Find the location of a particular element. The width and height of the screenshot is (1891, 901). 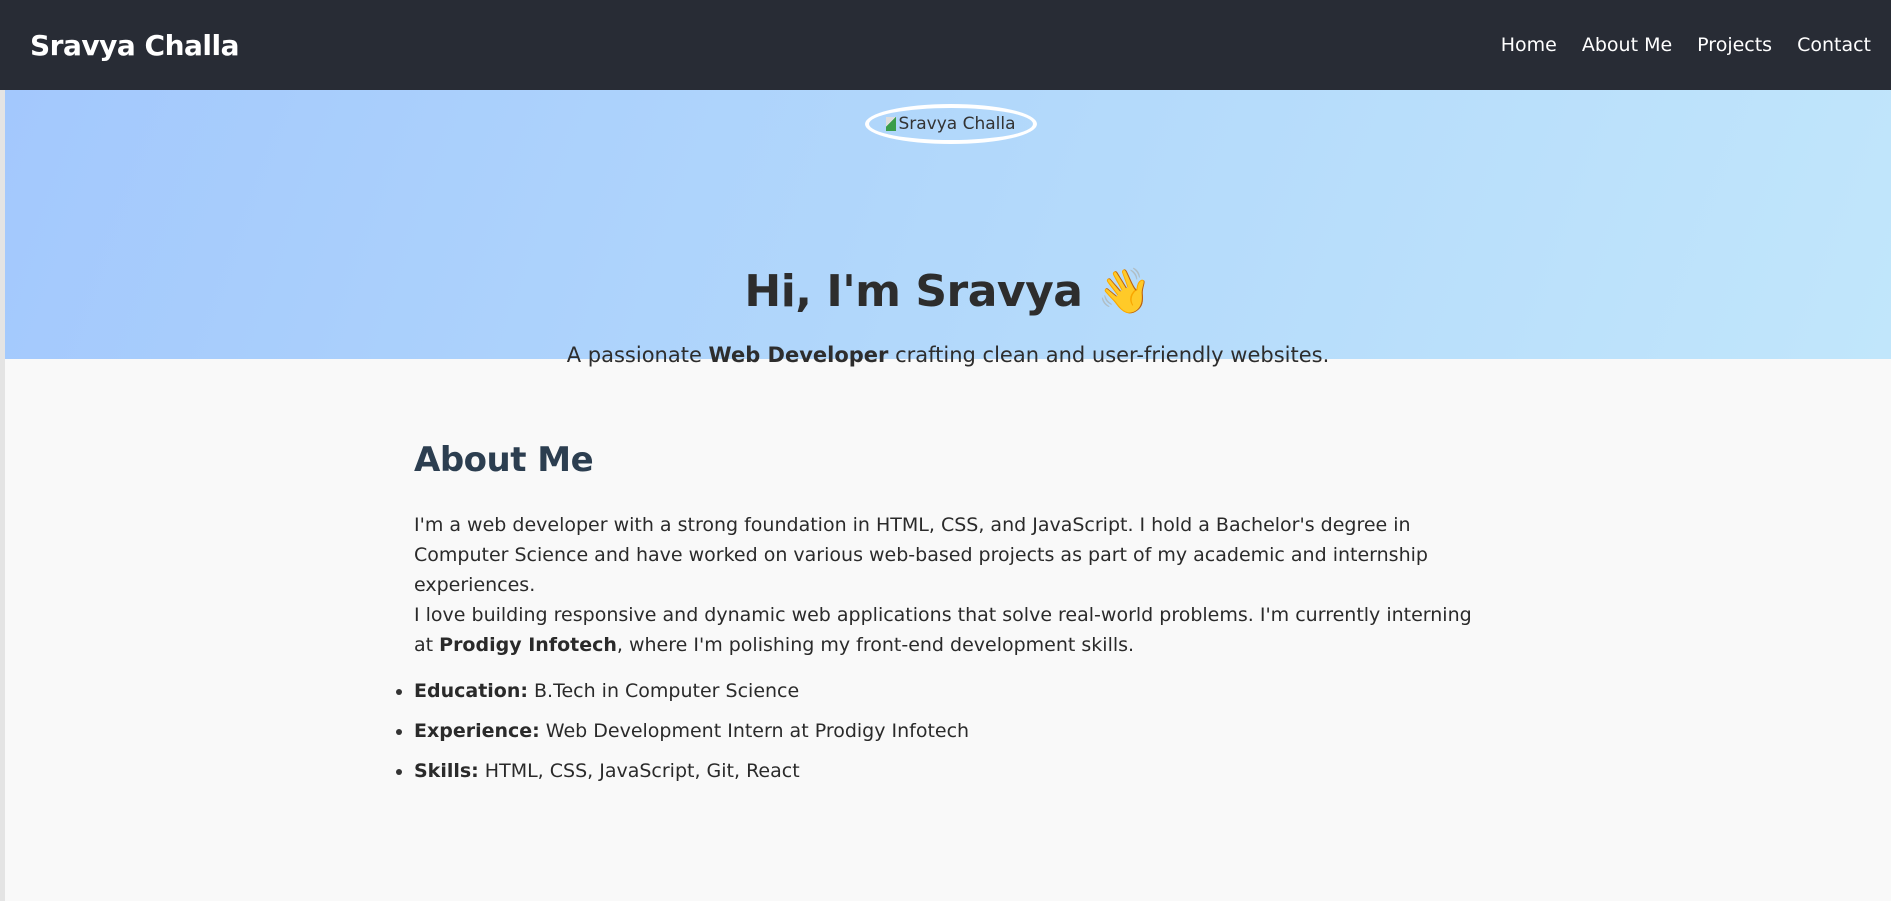

avatar: Sravya Challa is located at coordinates (951, 124).